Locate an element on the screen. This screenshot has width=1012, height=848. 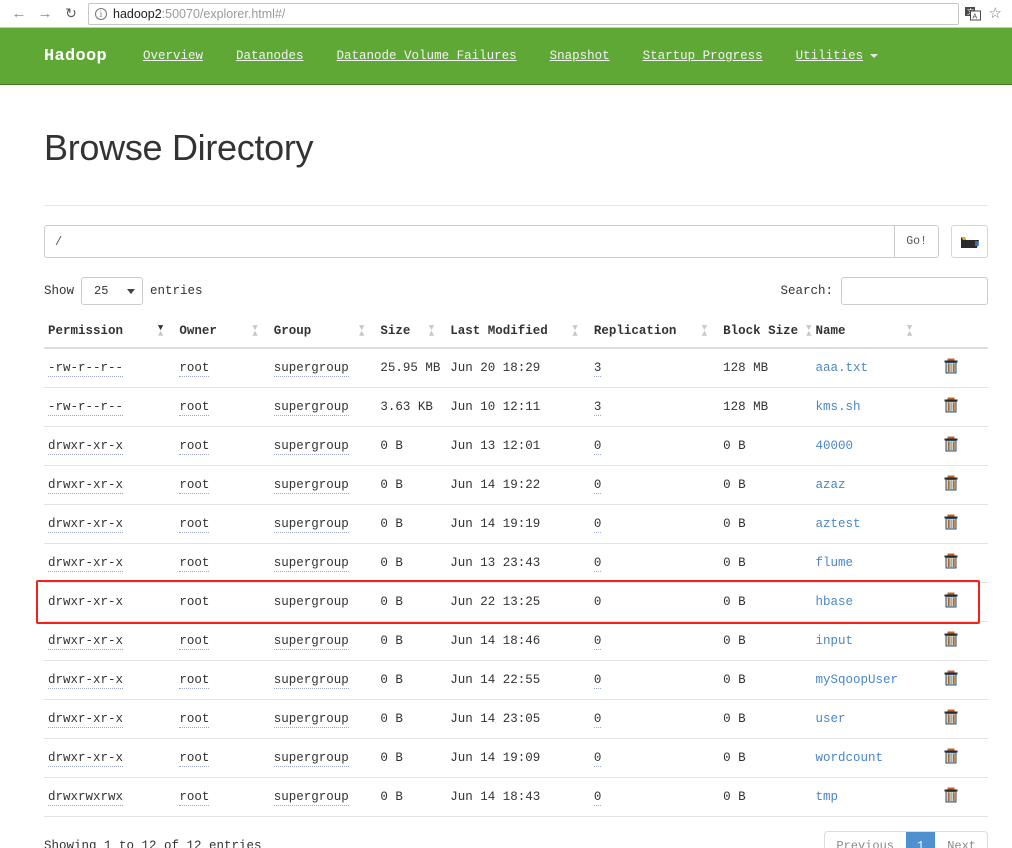
reload-icon: ↻ is located at coordinates (71, 14).